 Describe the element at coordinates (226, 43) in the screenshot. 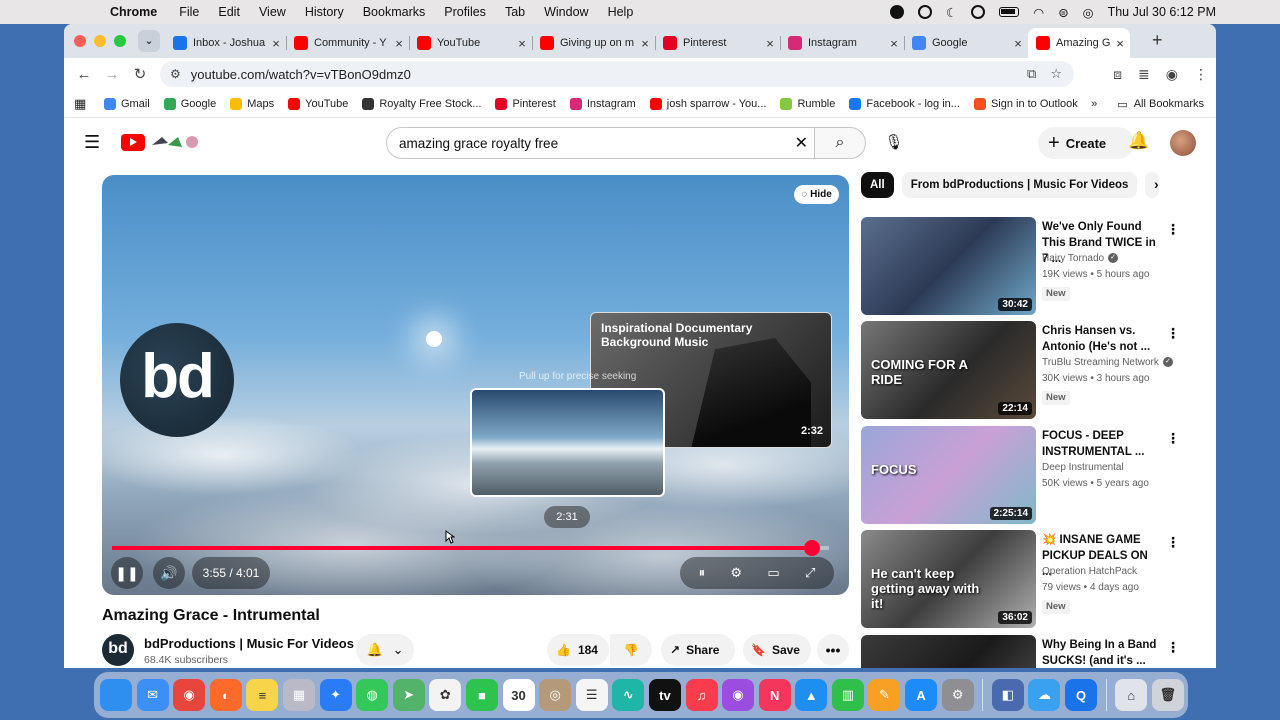

I see `tab-0: Inbox - Joshua ×` at that location.